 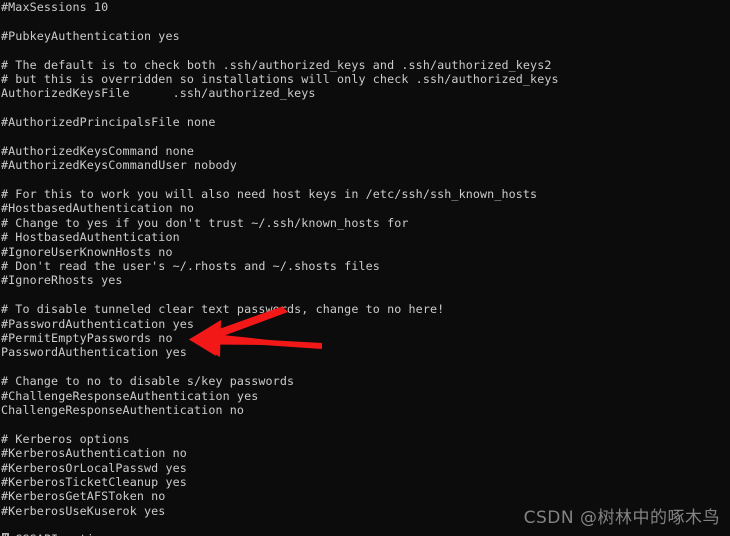 I want to click on terminal-line: # Kerberos options, so click(x=65, y=438).